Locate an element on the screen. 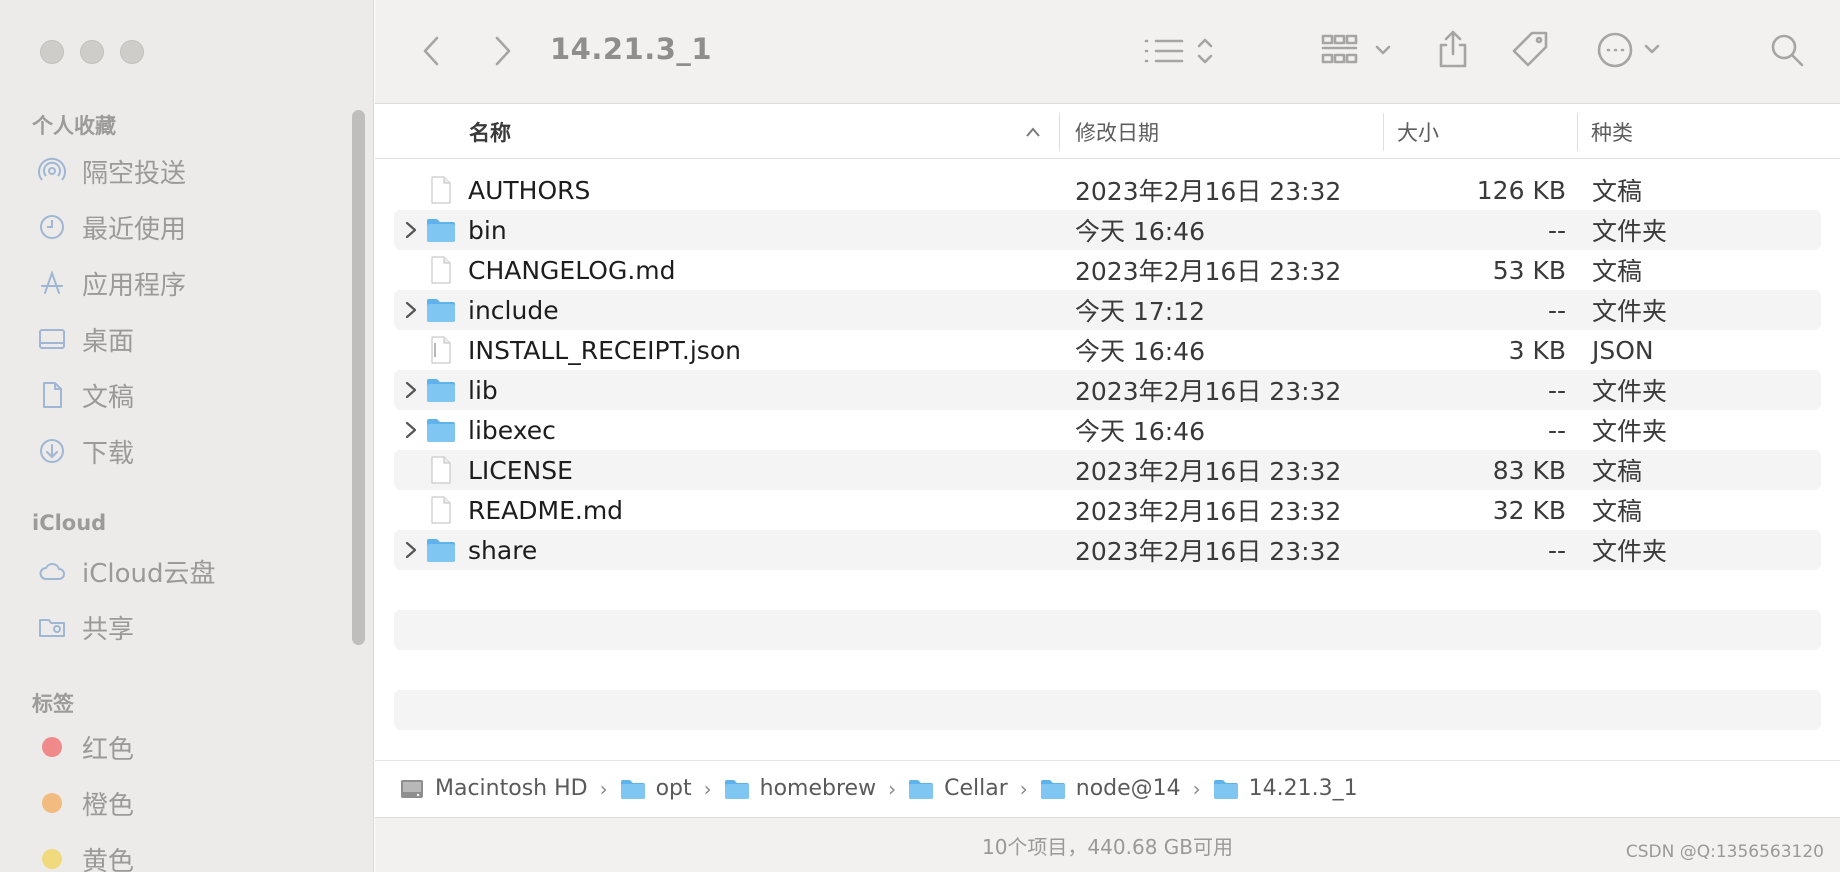  column-header: 名称 修改日期 大小 种类 is located at coordinates (1107, 132).